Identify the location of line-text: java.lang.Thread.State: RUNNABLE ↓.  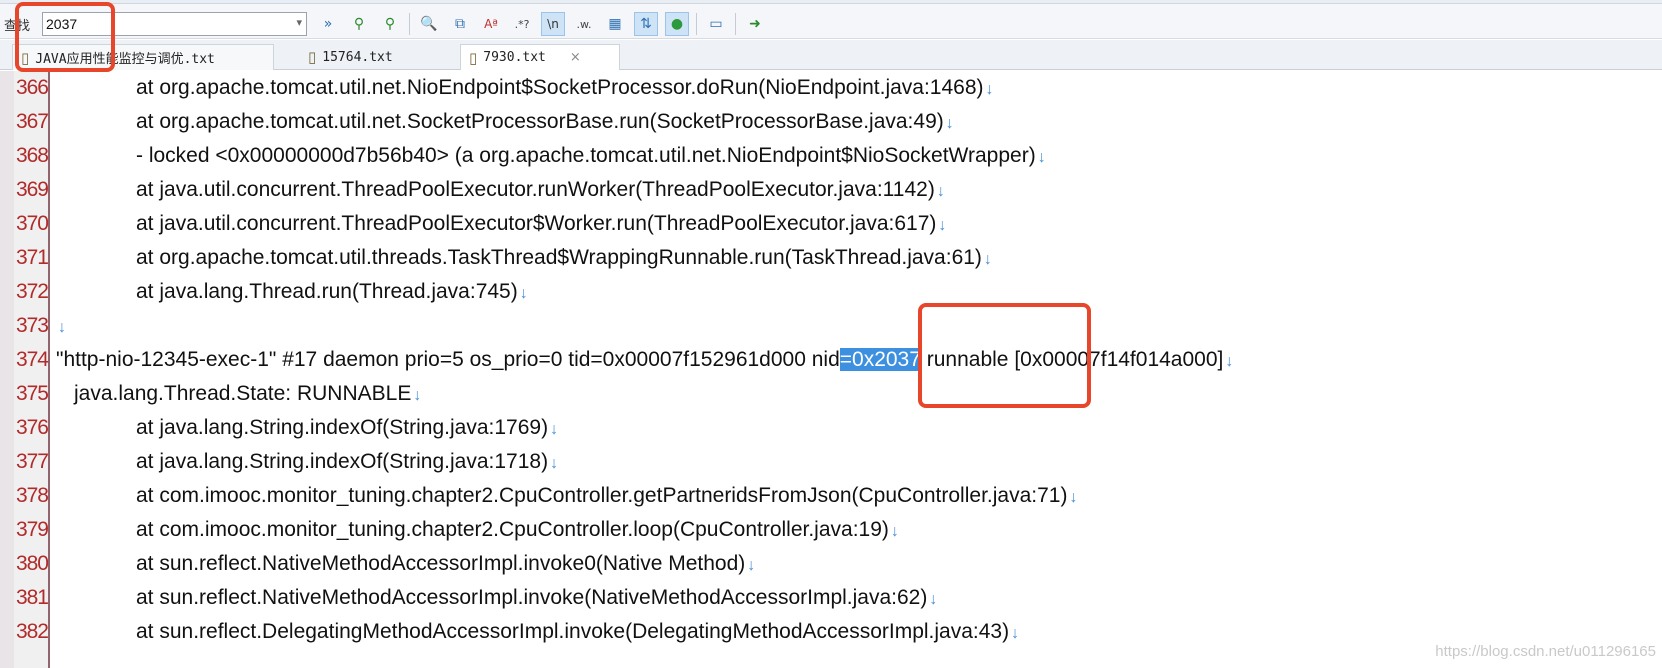
(248, 393).